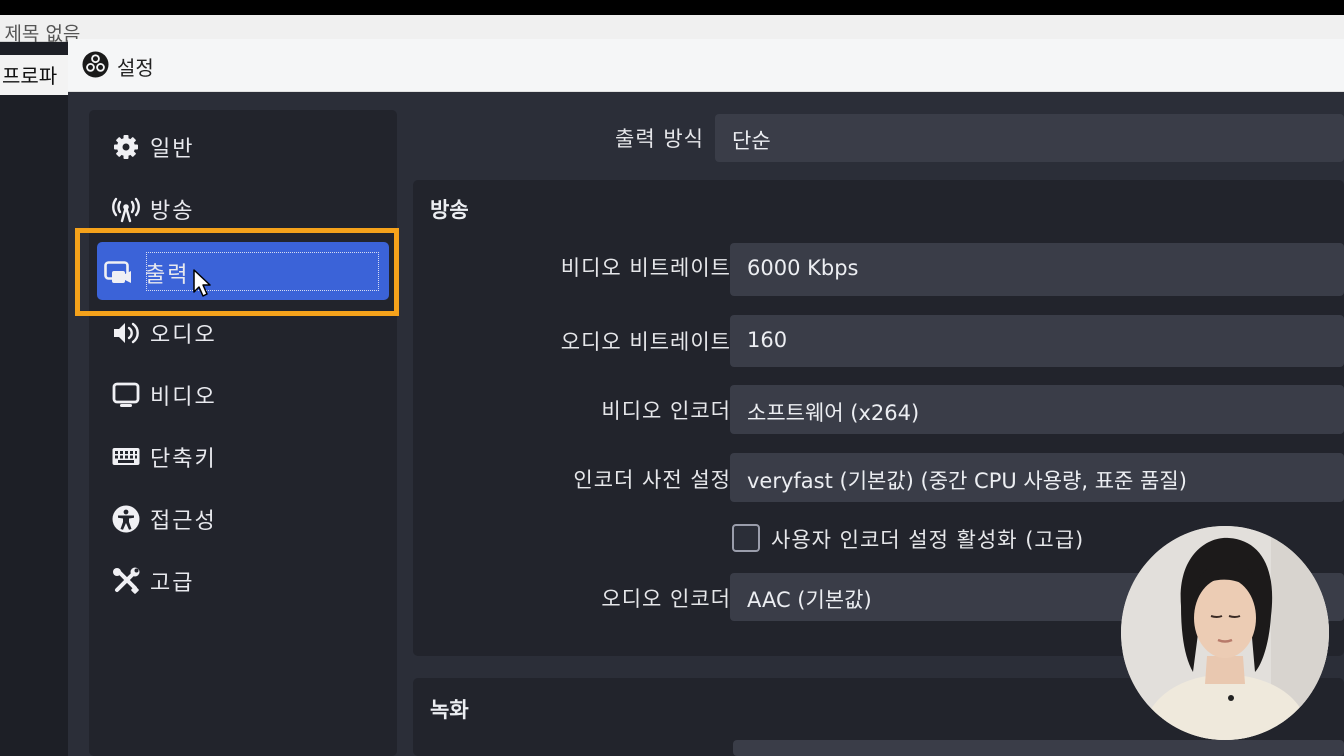  What do you see at coordinates (95, 64) in the screenshot?
I see `obs-logo-icon` at bounding box center [95, 64].